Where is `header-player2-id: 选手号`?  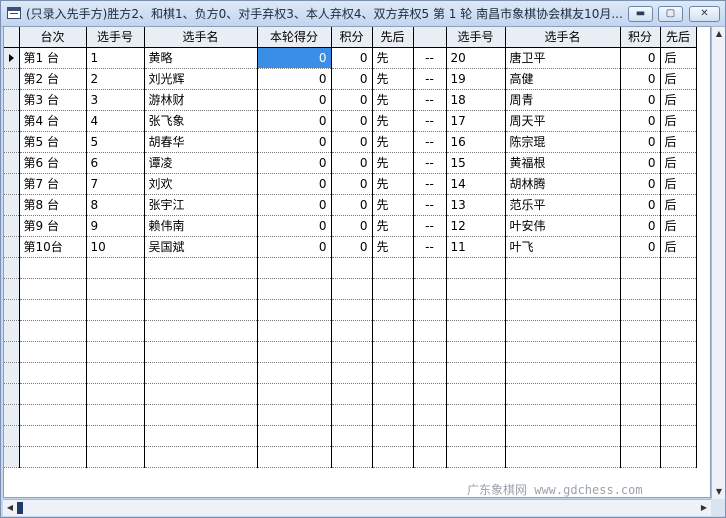 header-player2-id: 选手号 is located at coordinates (476, 37).